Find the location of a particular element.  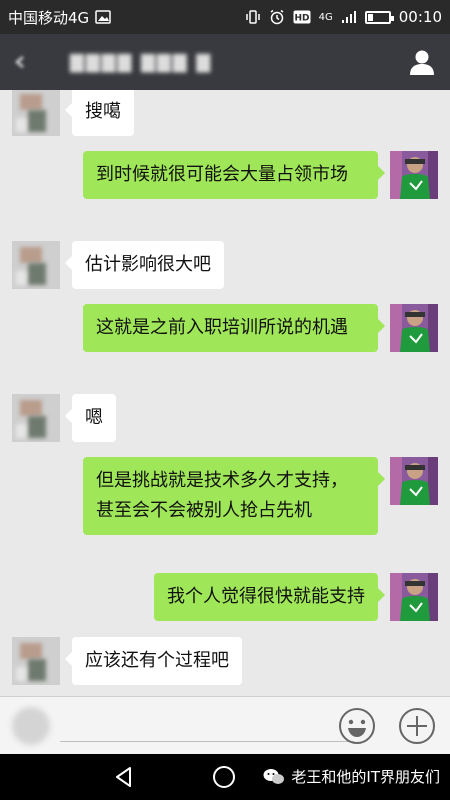

message-incoming: 嗯 is located at coordinates (64, 418).